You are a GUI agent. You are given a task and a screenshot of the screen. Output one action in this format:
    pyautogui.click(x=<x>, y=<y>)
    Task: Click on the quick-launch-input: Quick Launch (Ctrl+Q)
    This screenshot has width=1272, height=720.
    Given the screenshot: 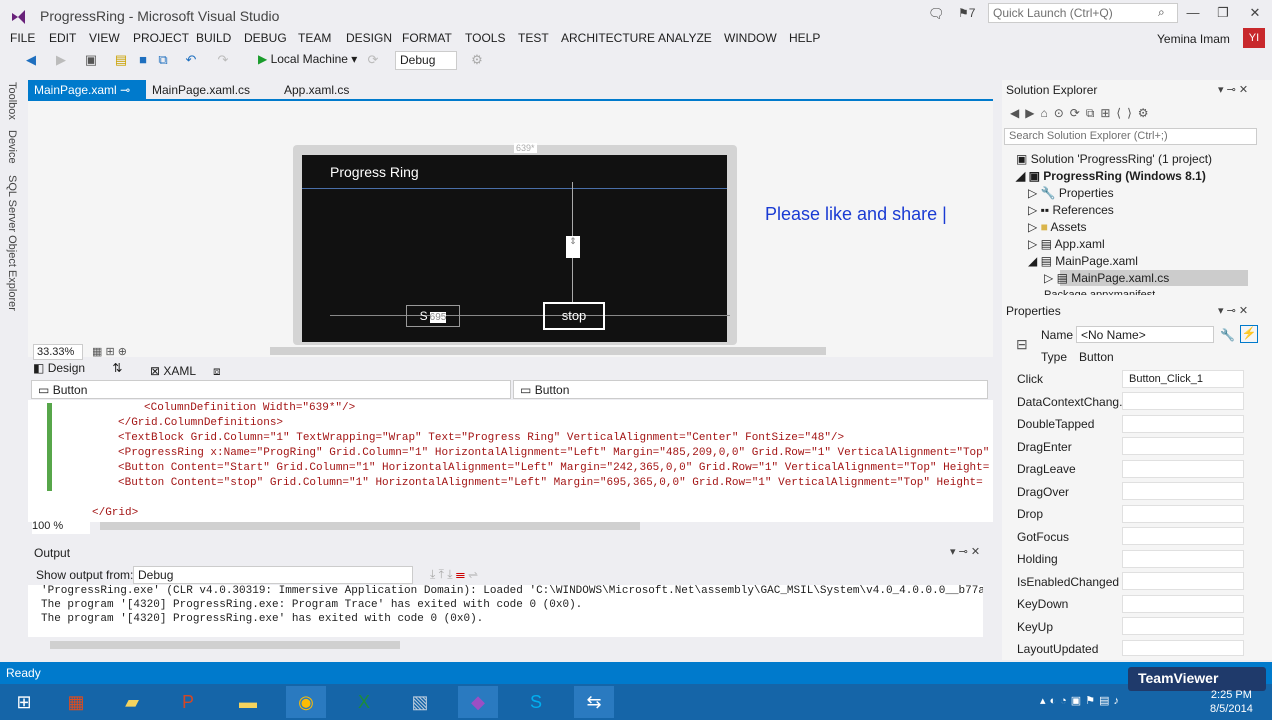 What is the action you would take?
    pyautogui.click(x=1083, y=13)
    